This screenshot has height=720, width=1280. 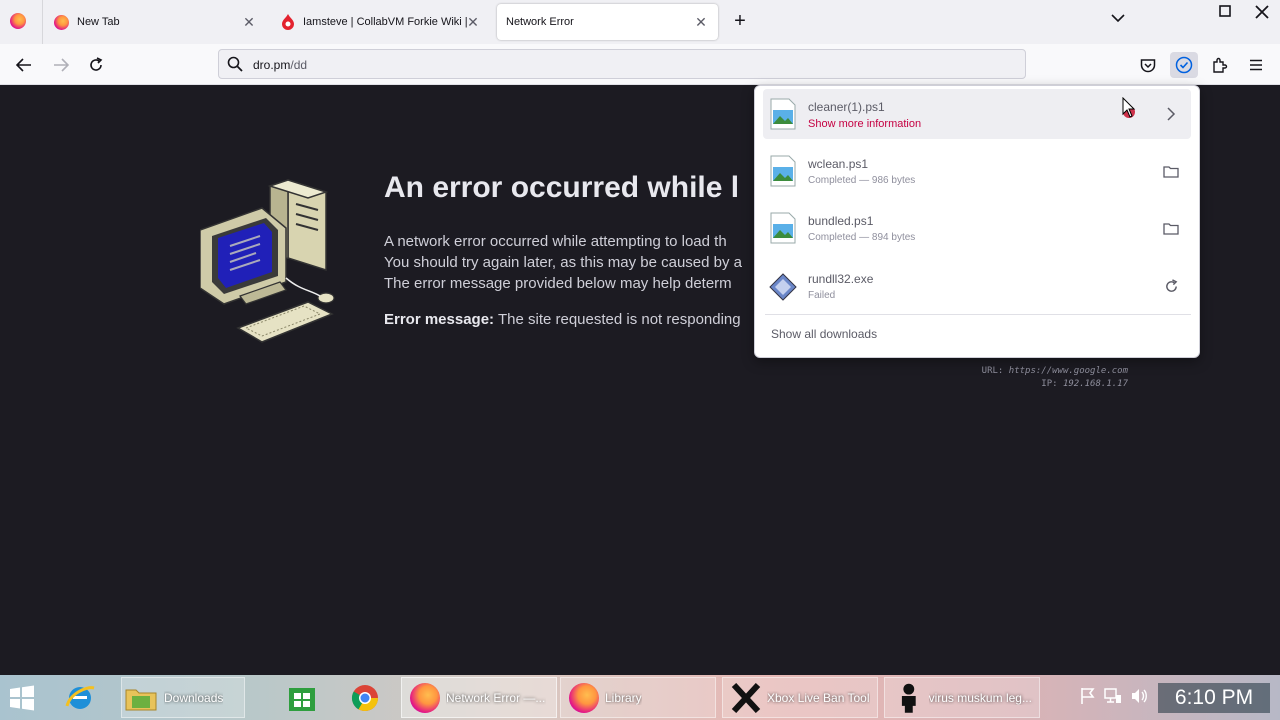 I want to click on extensions-button, so click(x=1220, y=65).